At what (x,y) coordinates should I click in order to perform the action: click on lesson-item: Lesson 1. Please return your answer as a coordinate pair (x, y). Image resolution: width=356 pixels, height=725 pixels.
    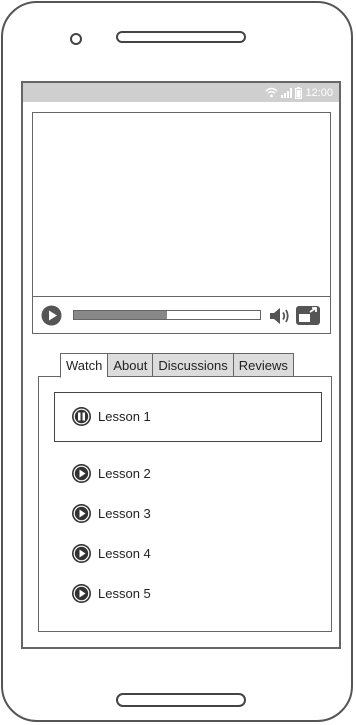
    Looking at the image, I should click on (111, 416).